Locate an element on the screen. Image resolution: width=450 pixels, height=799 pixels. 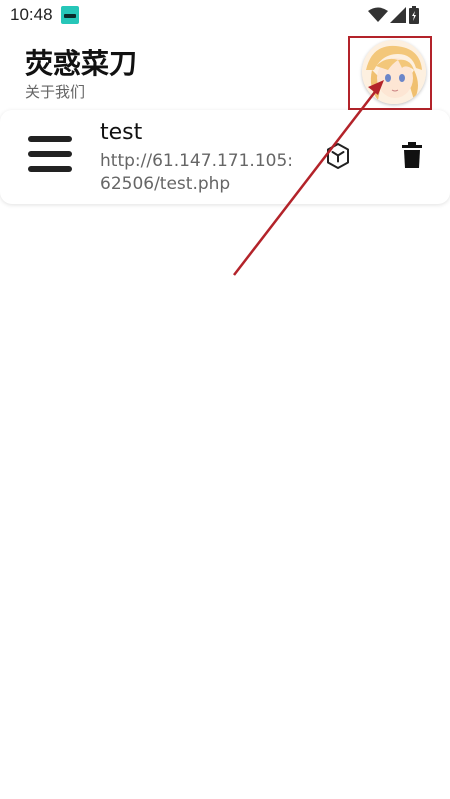
battery-icon is located at coordinates (414, 15).